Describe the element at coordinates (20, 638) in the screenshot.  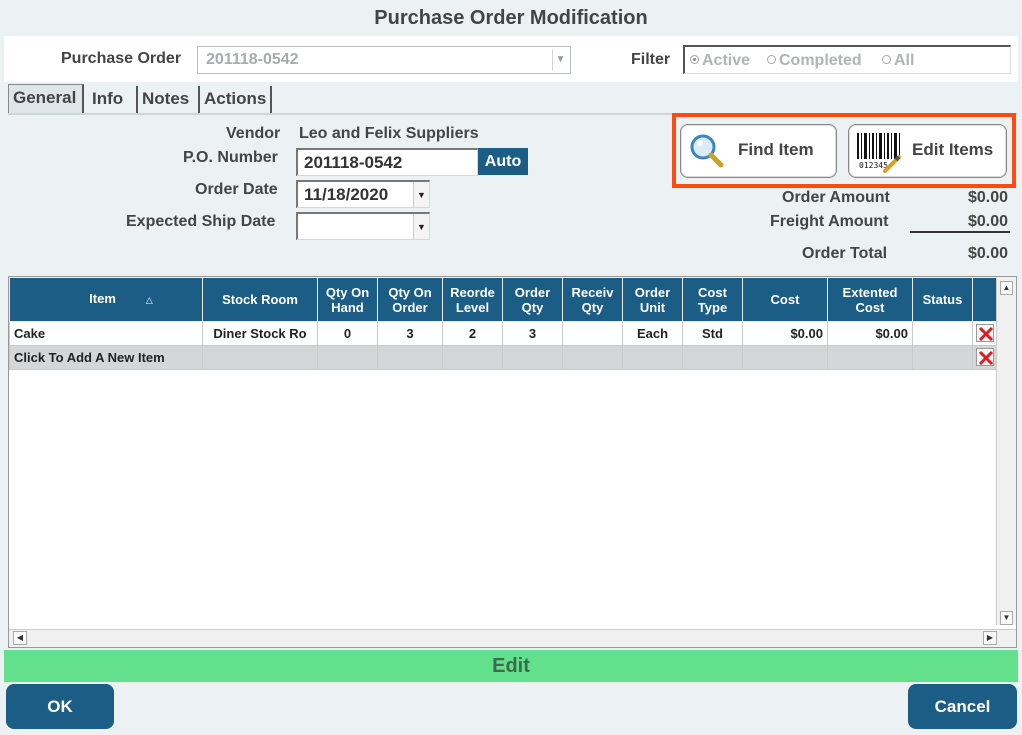
I see `scroll-left-icon: ◀` at that location.